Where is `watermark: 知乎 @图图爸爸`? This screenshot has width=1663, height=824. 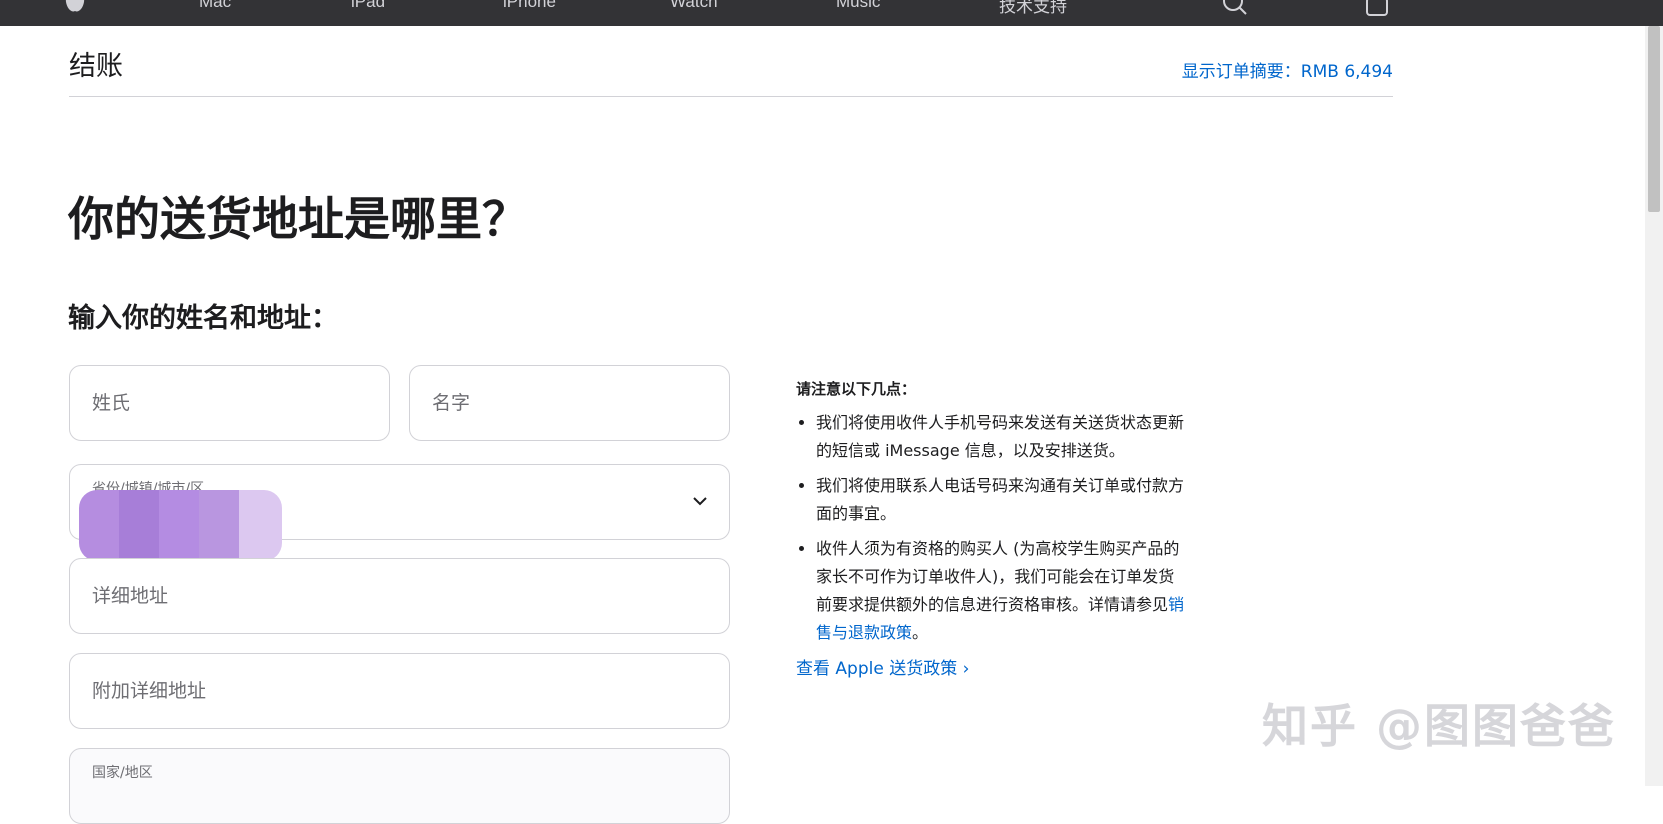
watermark: 知乎 @图图爸爸 is located at coordinates (1439, 726).